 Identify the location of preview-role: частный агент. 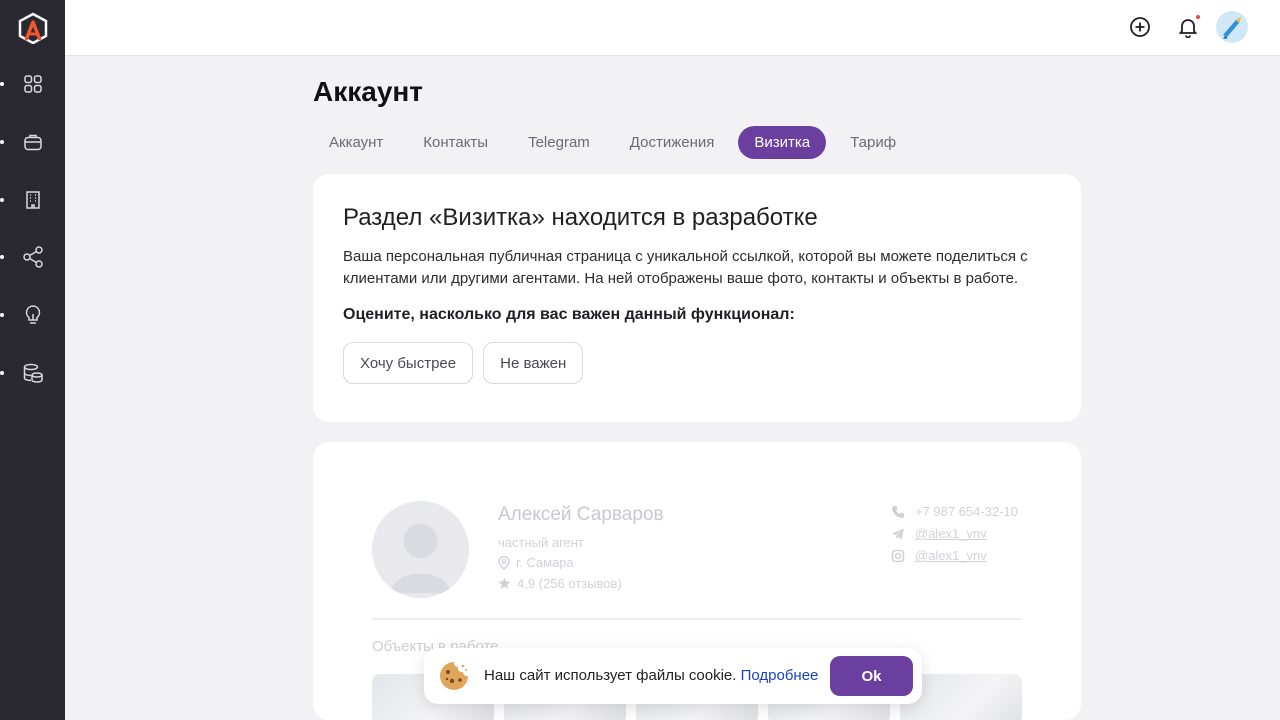
(541, 542).